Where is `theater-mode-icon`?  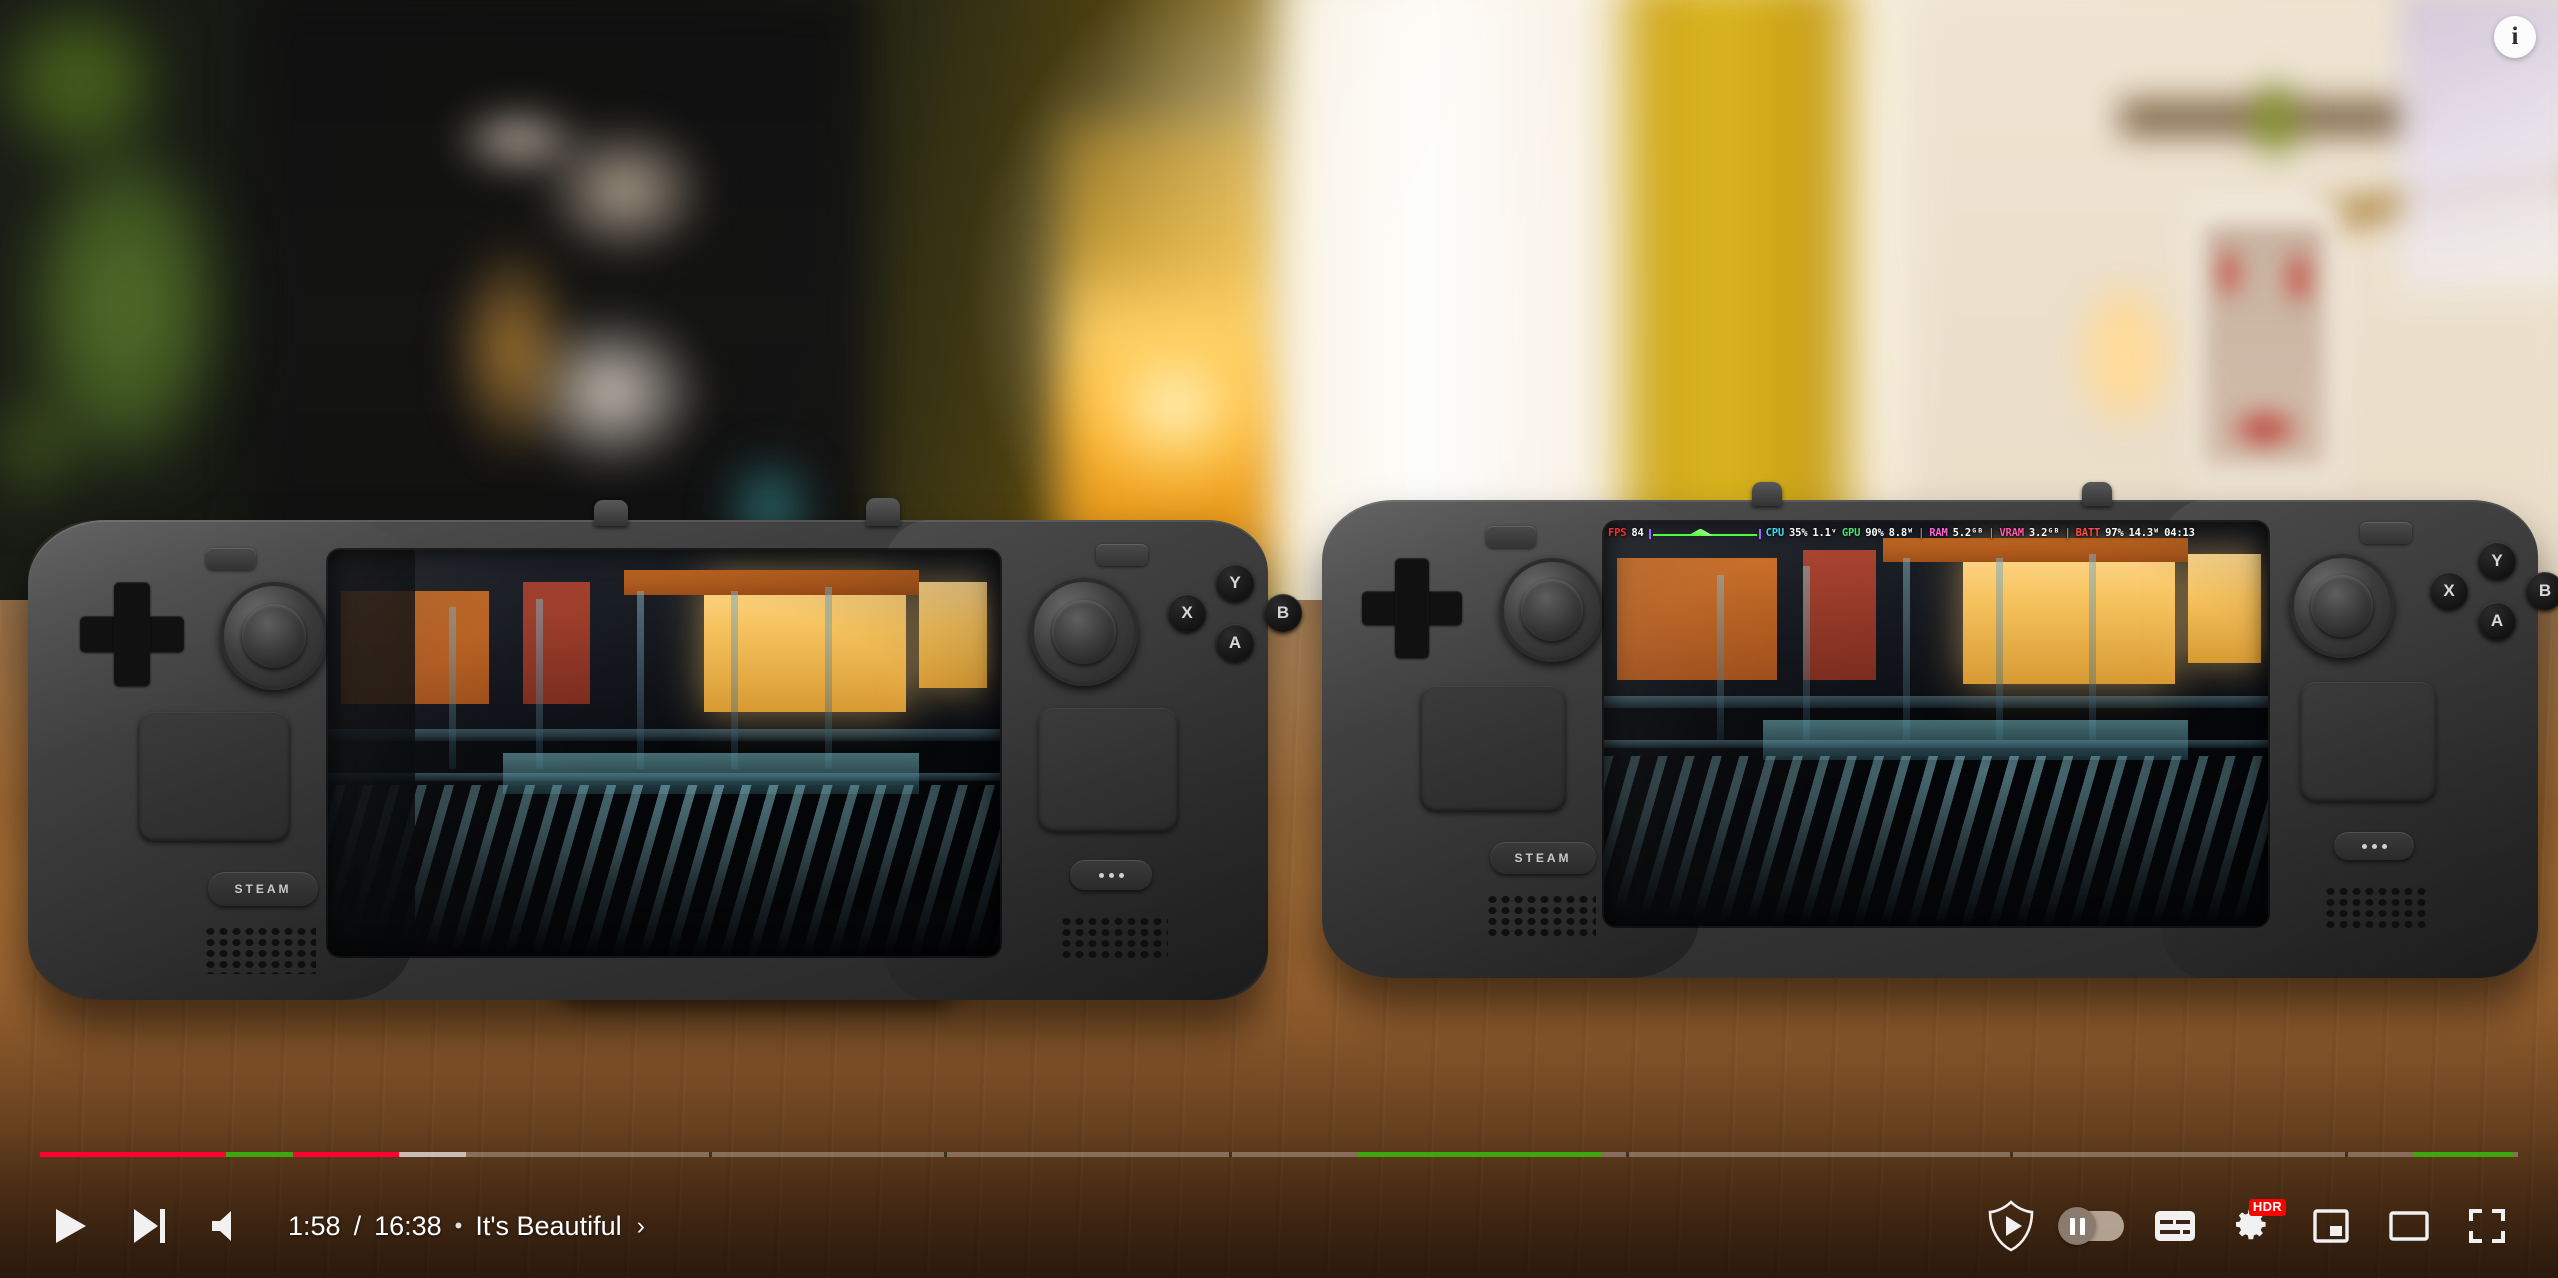
theater-mode-icon is located at coordinates (2409, 1226).